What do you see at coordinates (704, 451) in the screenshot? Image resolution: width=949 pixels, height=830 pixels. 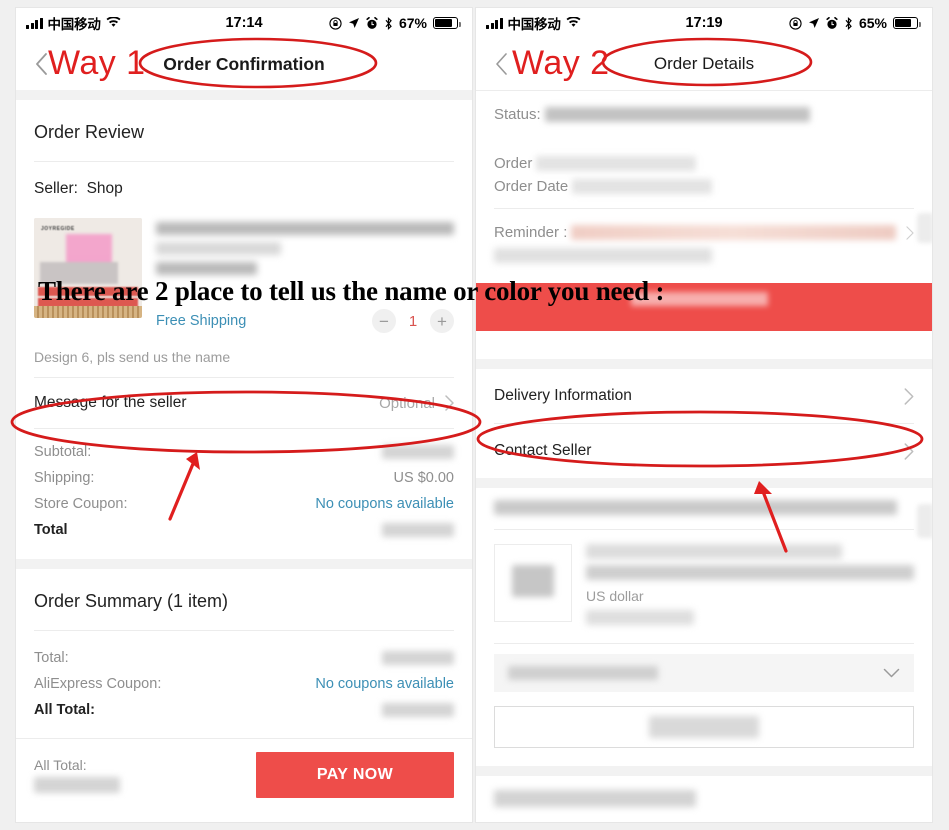 I see `contact-seller-row: Contact Seller` at bounding box center [704, 451].